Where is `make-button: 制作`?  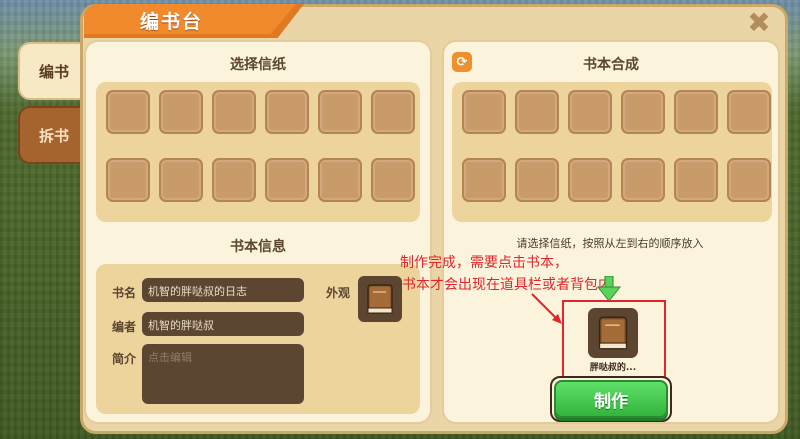
make-button: 制作 is located at coordinates (611, 399).